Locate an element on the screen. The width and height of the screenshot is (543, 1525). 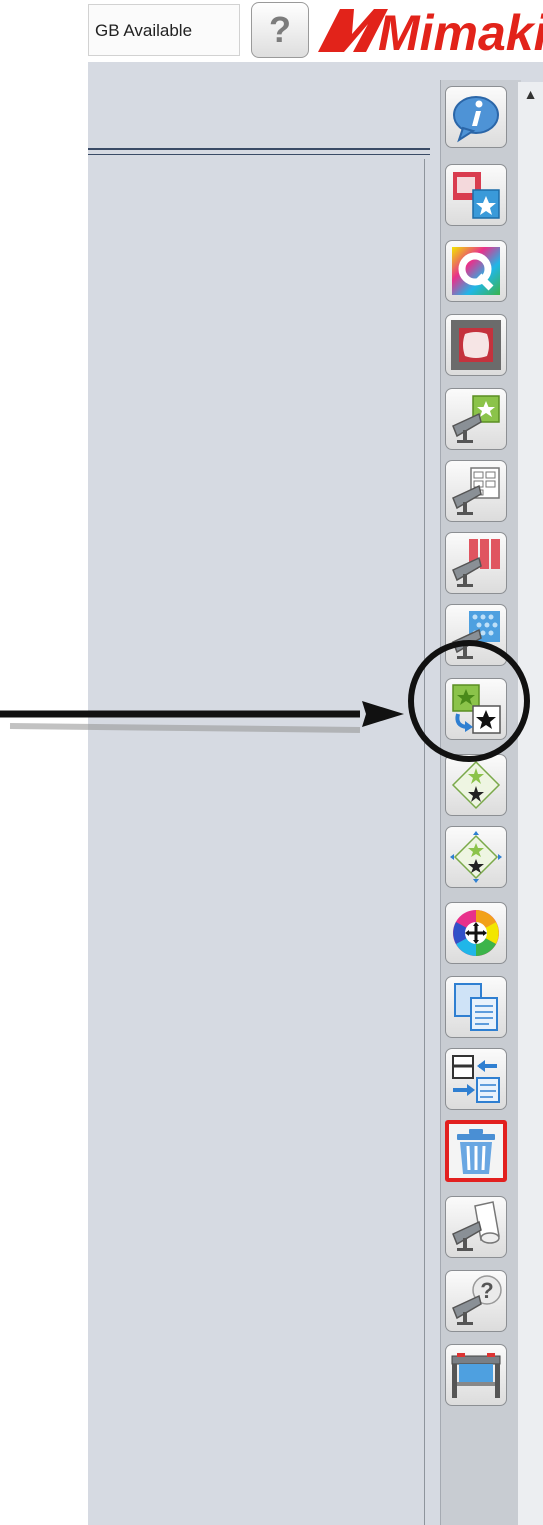
color-replace-icon is located at coordinates (476, 933).